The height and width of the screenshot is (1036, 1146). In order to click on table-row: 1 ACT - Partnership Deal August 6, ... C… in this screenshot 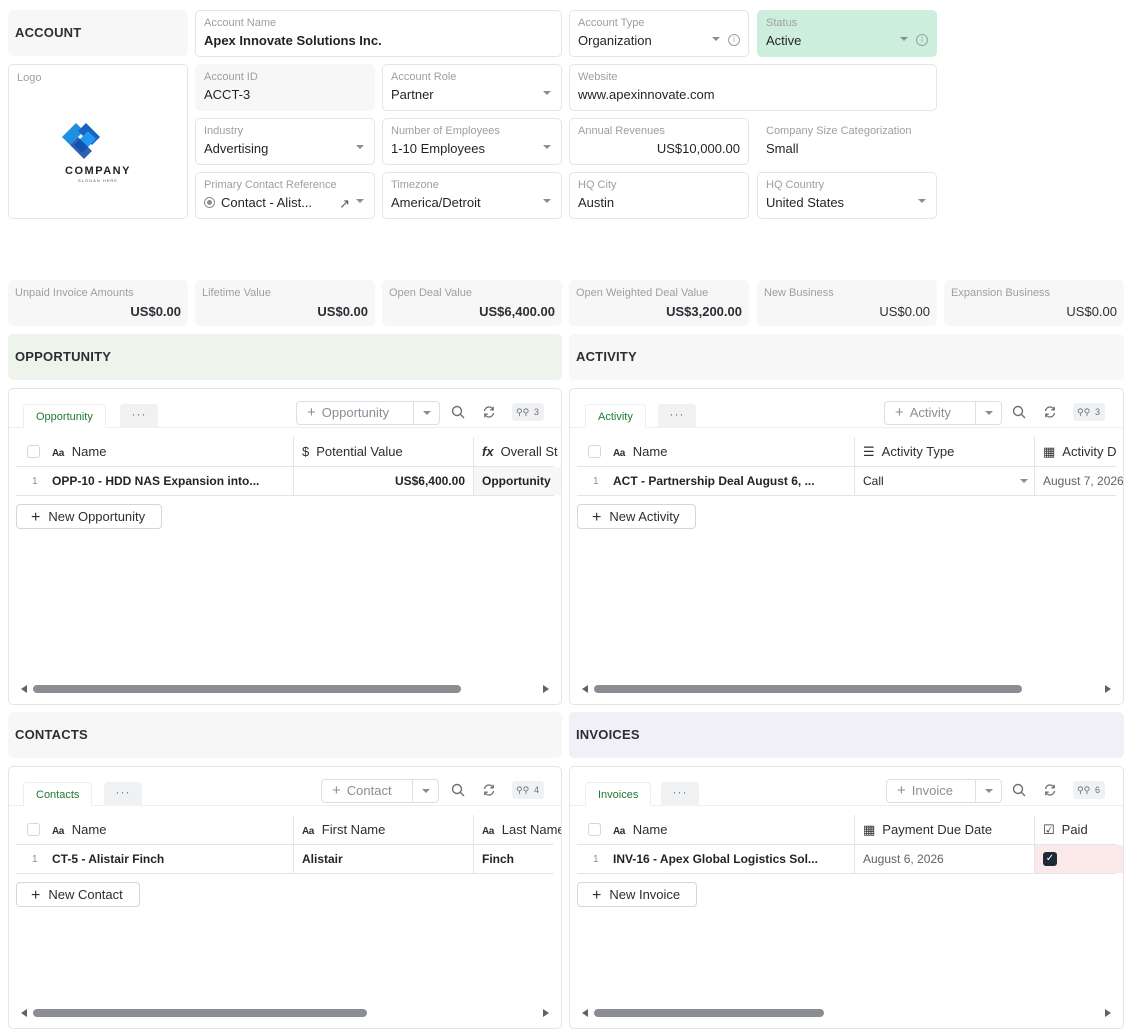, I will do `click(850, 481)`.